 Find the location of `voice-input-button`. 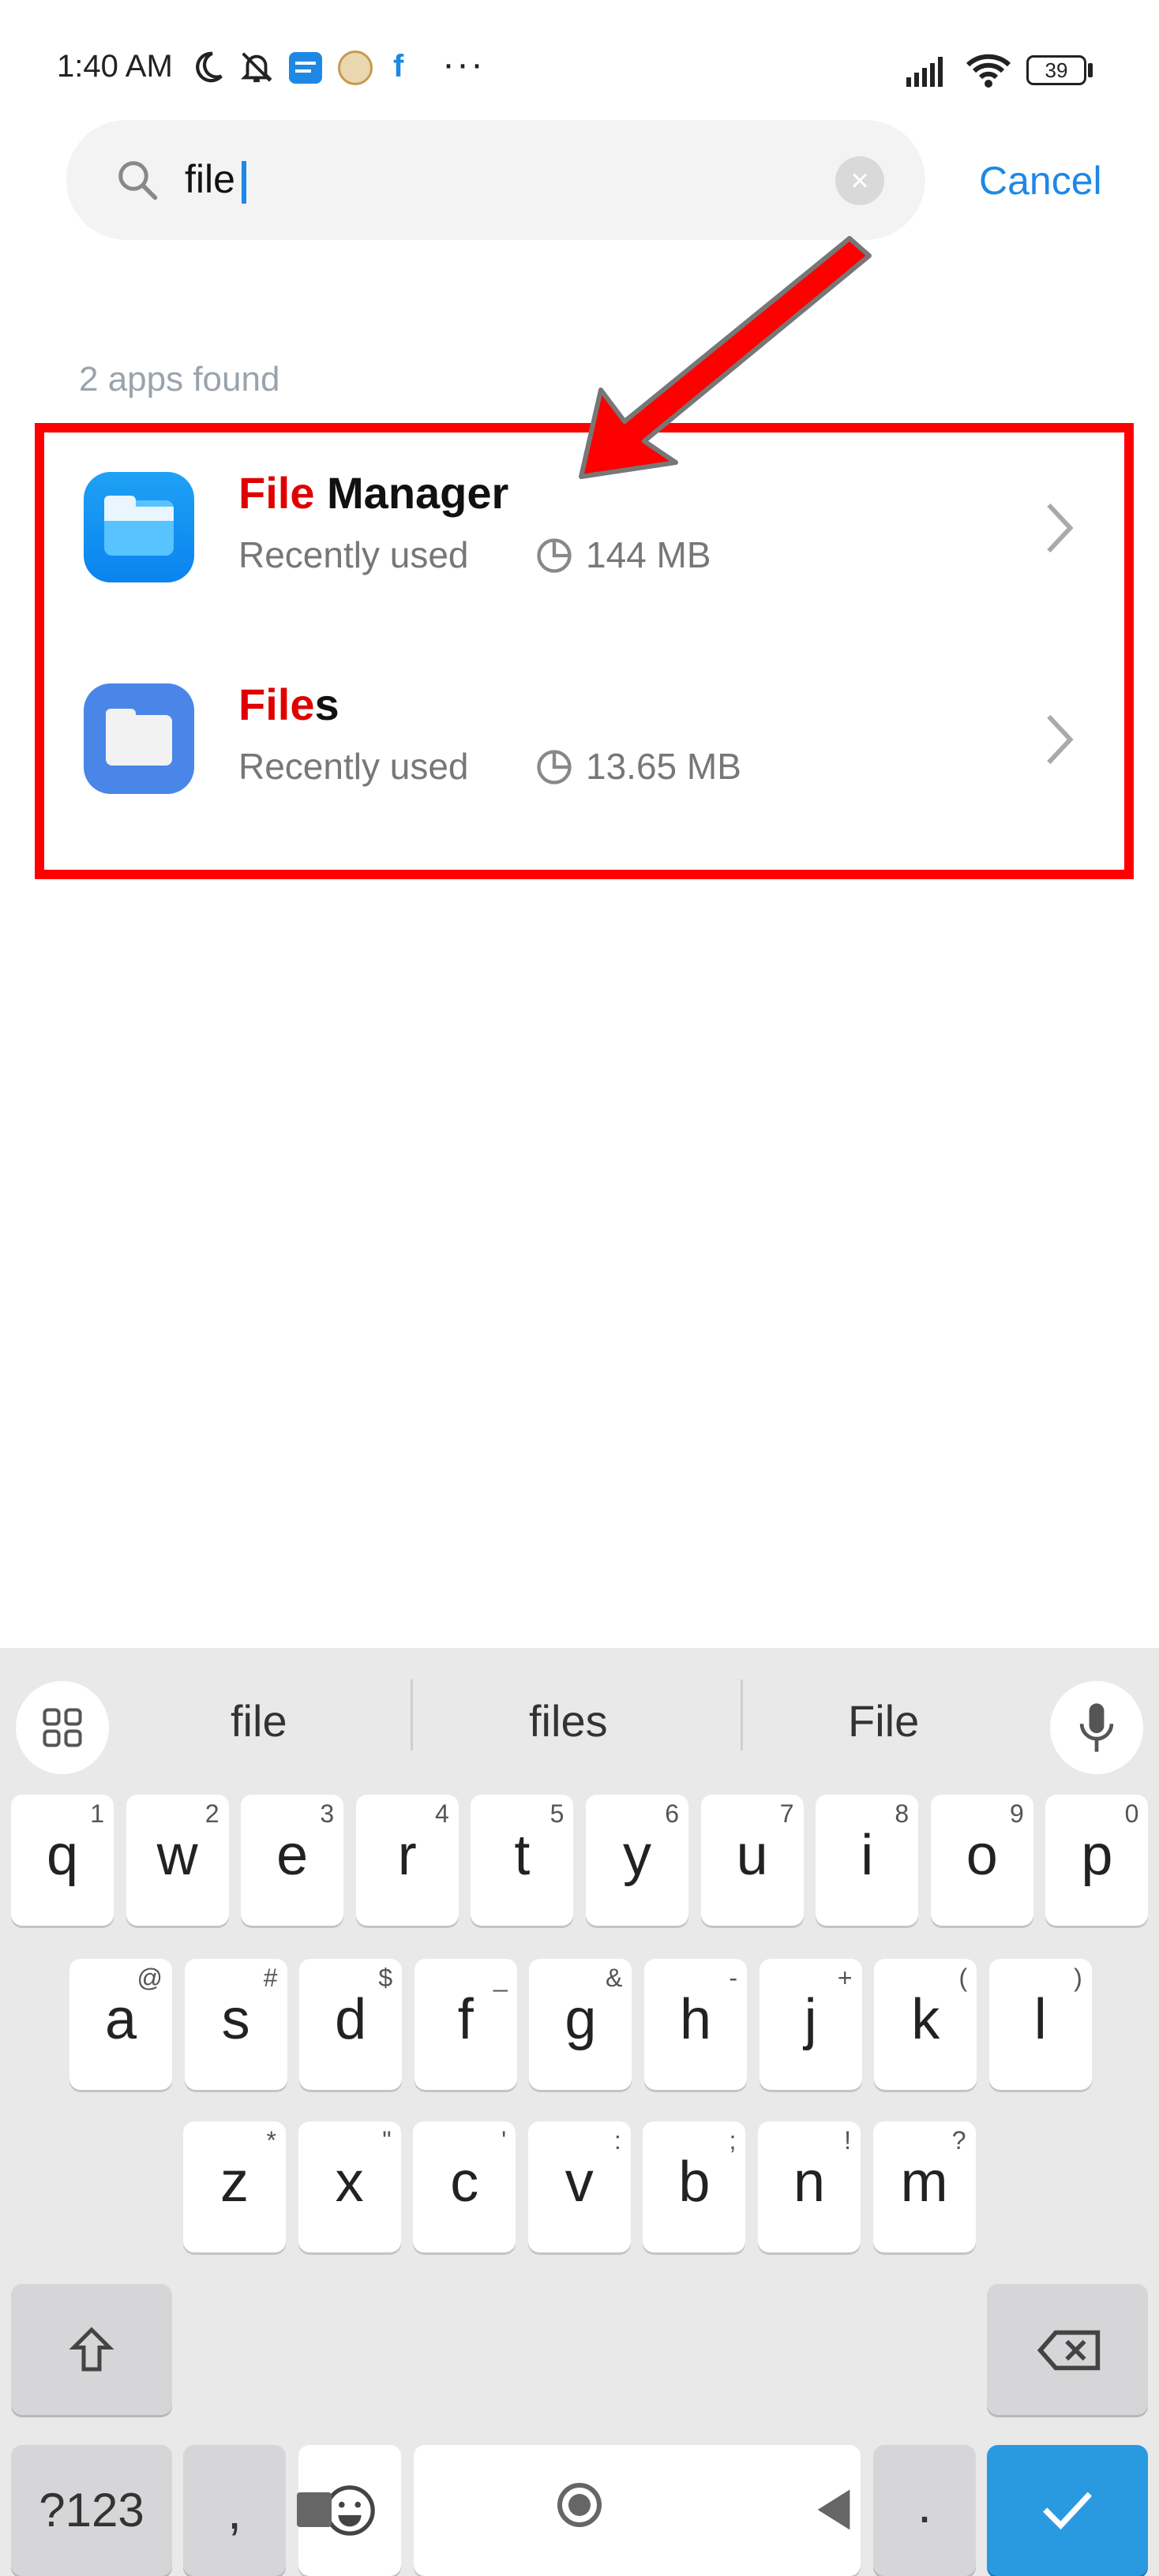

voice-input-button is located at coordinates (1096, 1727).